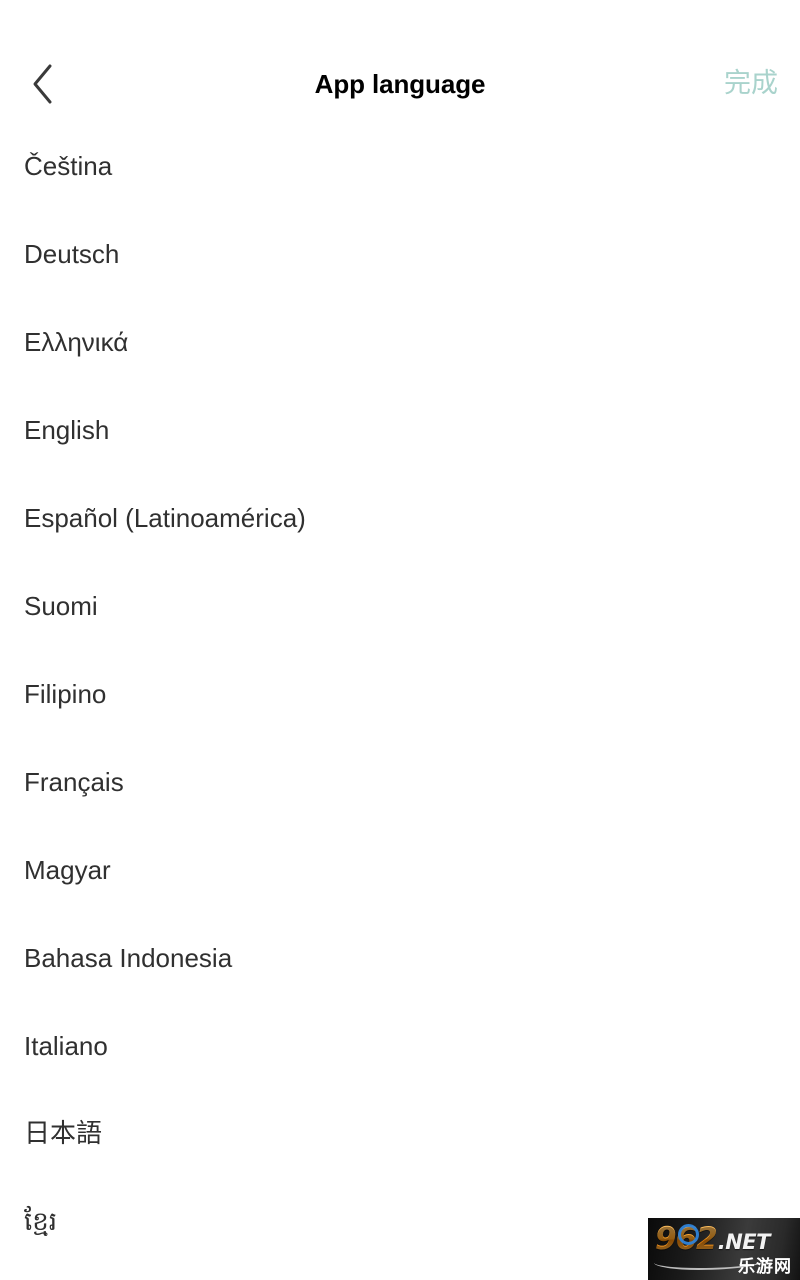  I want to click on language-list-item: Italiano, so click(400, 1046).